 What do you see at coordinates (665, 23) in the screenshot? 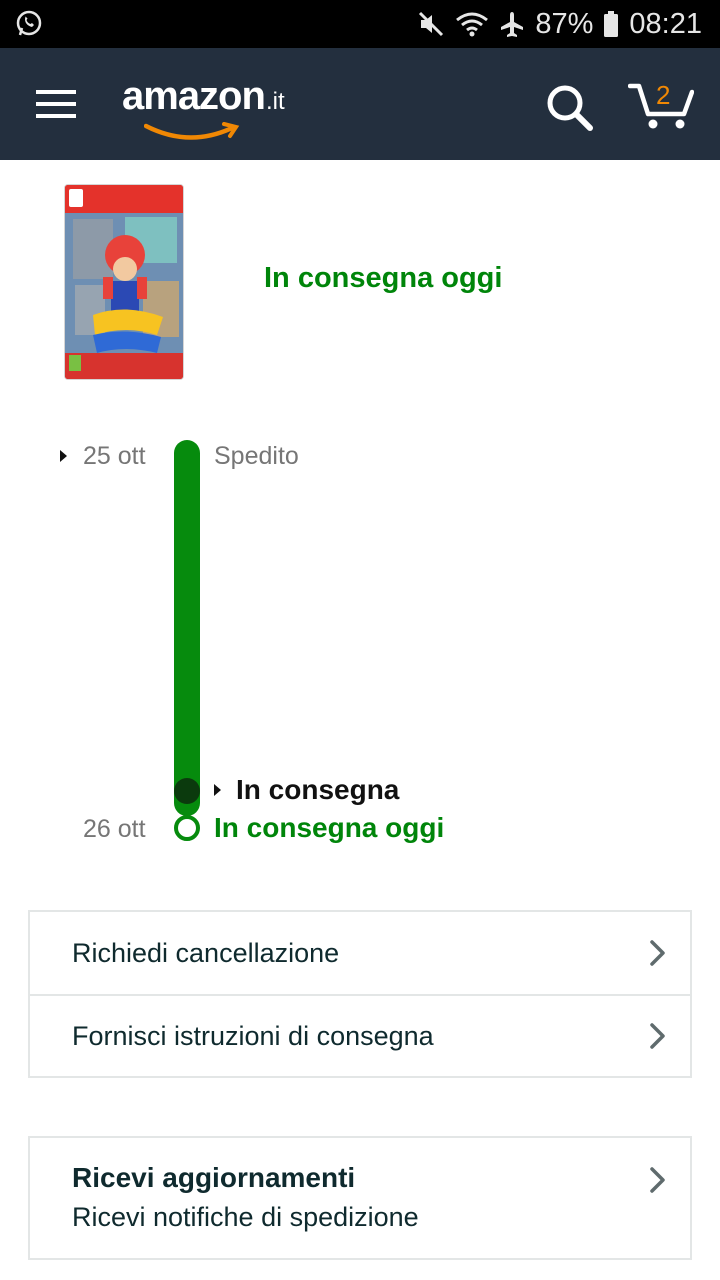
I see `clock: 08:21` at bounding box center [665, 23].